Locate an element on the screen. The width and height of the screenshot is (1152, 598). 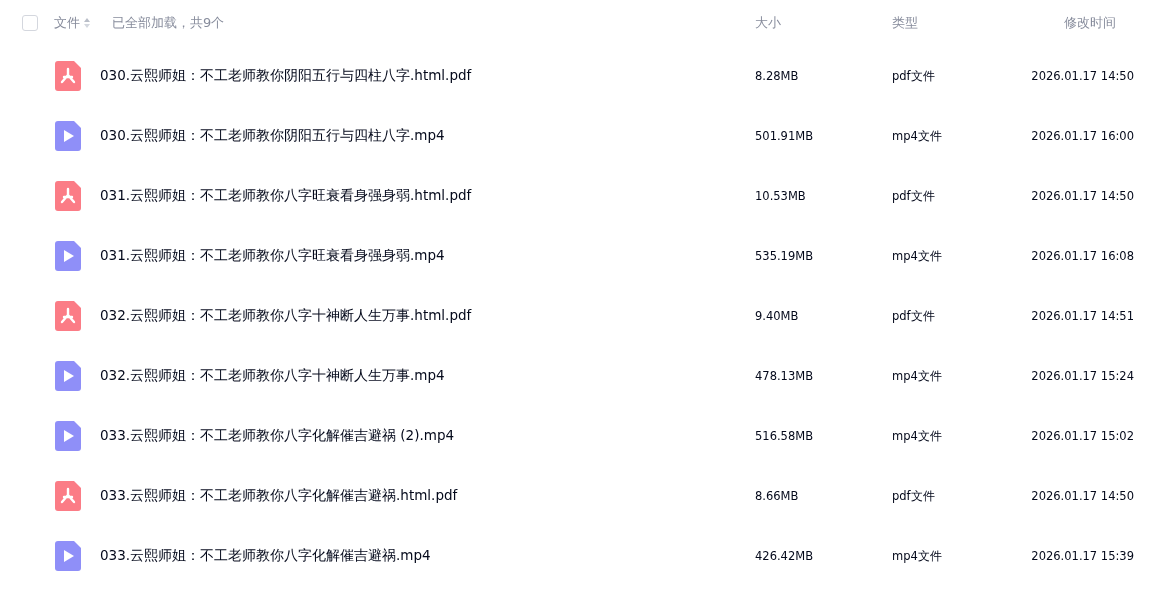
modified-time: 2026.01.17 15:39 is located at coordinates (1082, 556).